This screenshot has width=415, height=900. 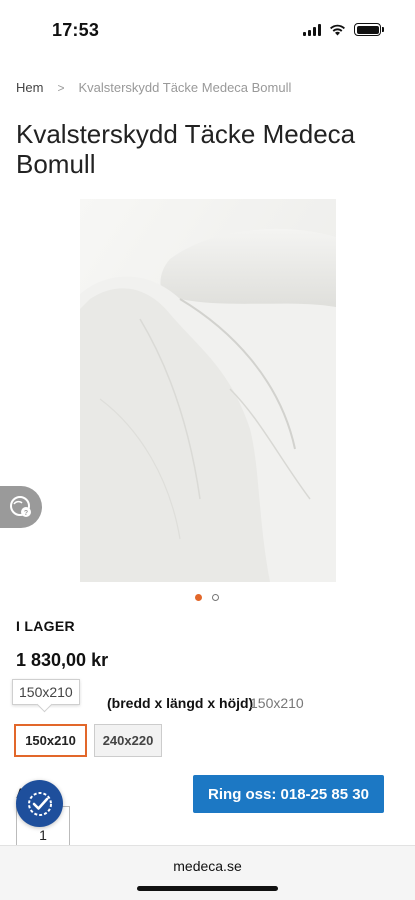 What do you see at coordinates (277, 703) in the screenshot?
I see `size-selected-value: 150x210` at bounding box center [277, 703].